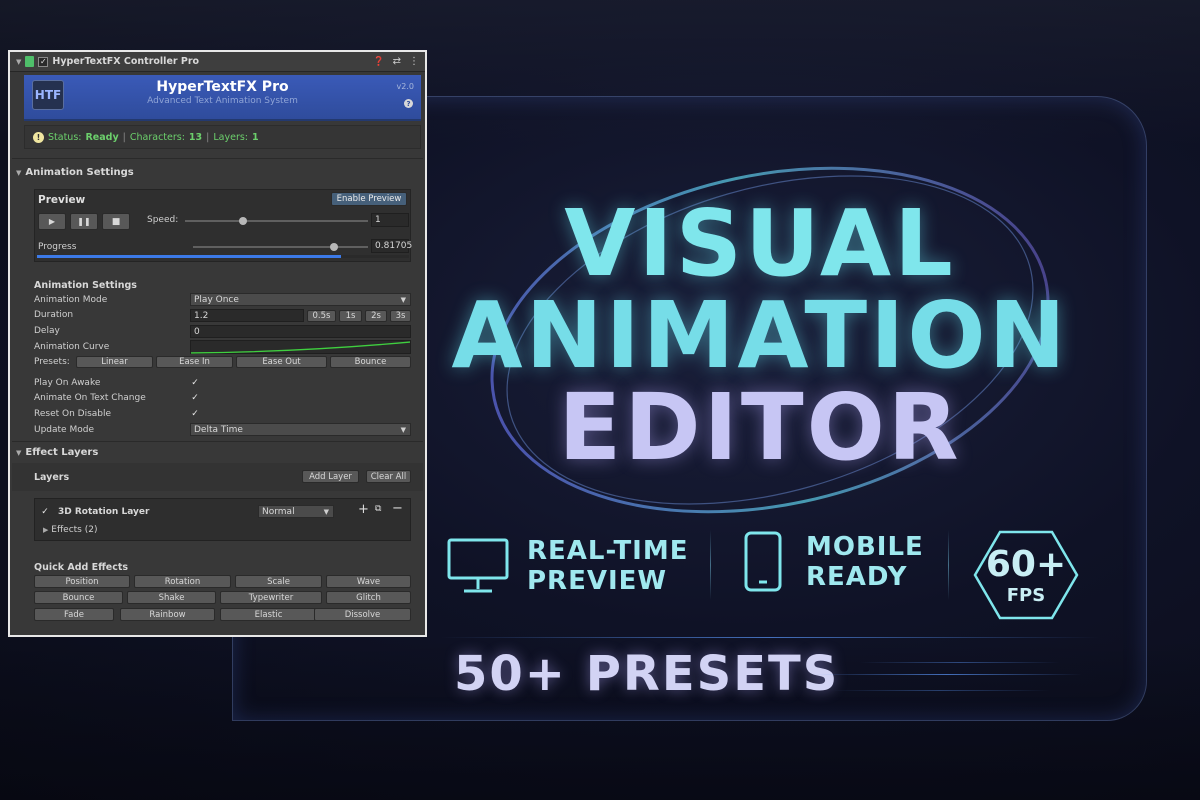 Image resolution: width=1200 pixels, height=800 pixels. I want to click on feature-divider, so click(710, 565).